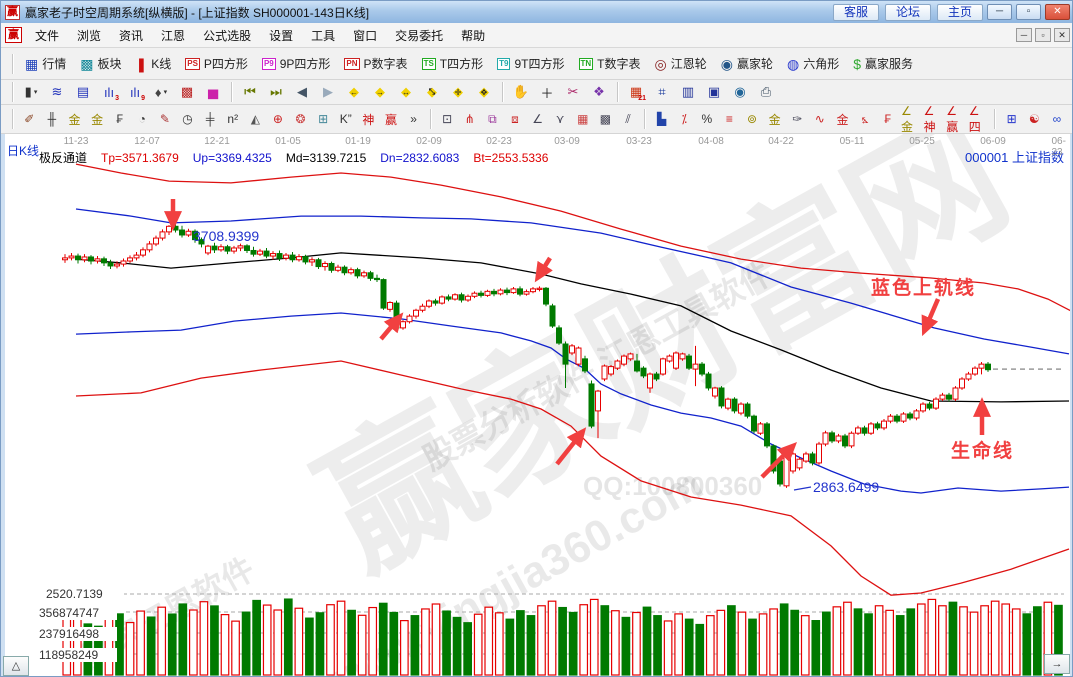  What do you see at coordinates (458, 92) in the screenshot?
I see `diamond-cross-button: ◆ ✛` at bounding box center [458, 92].